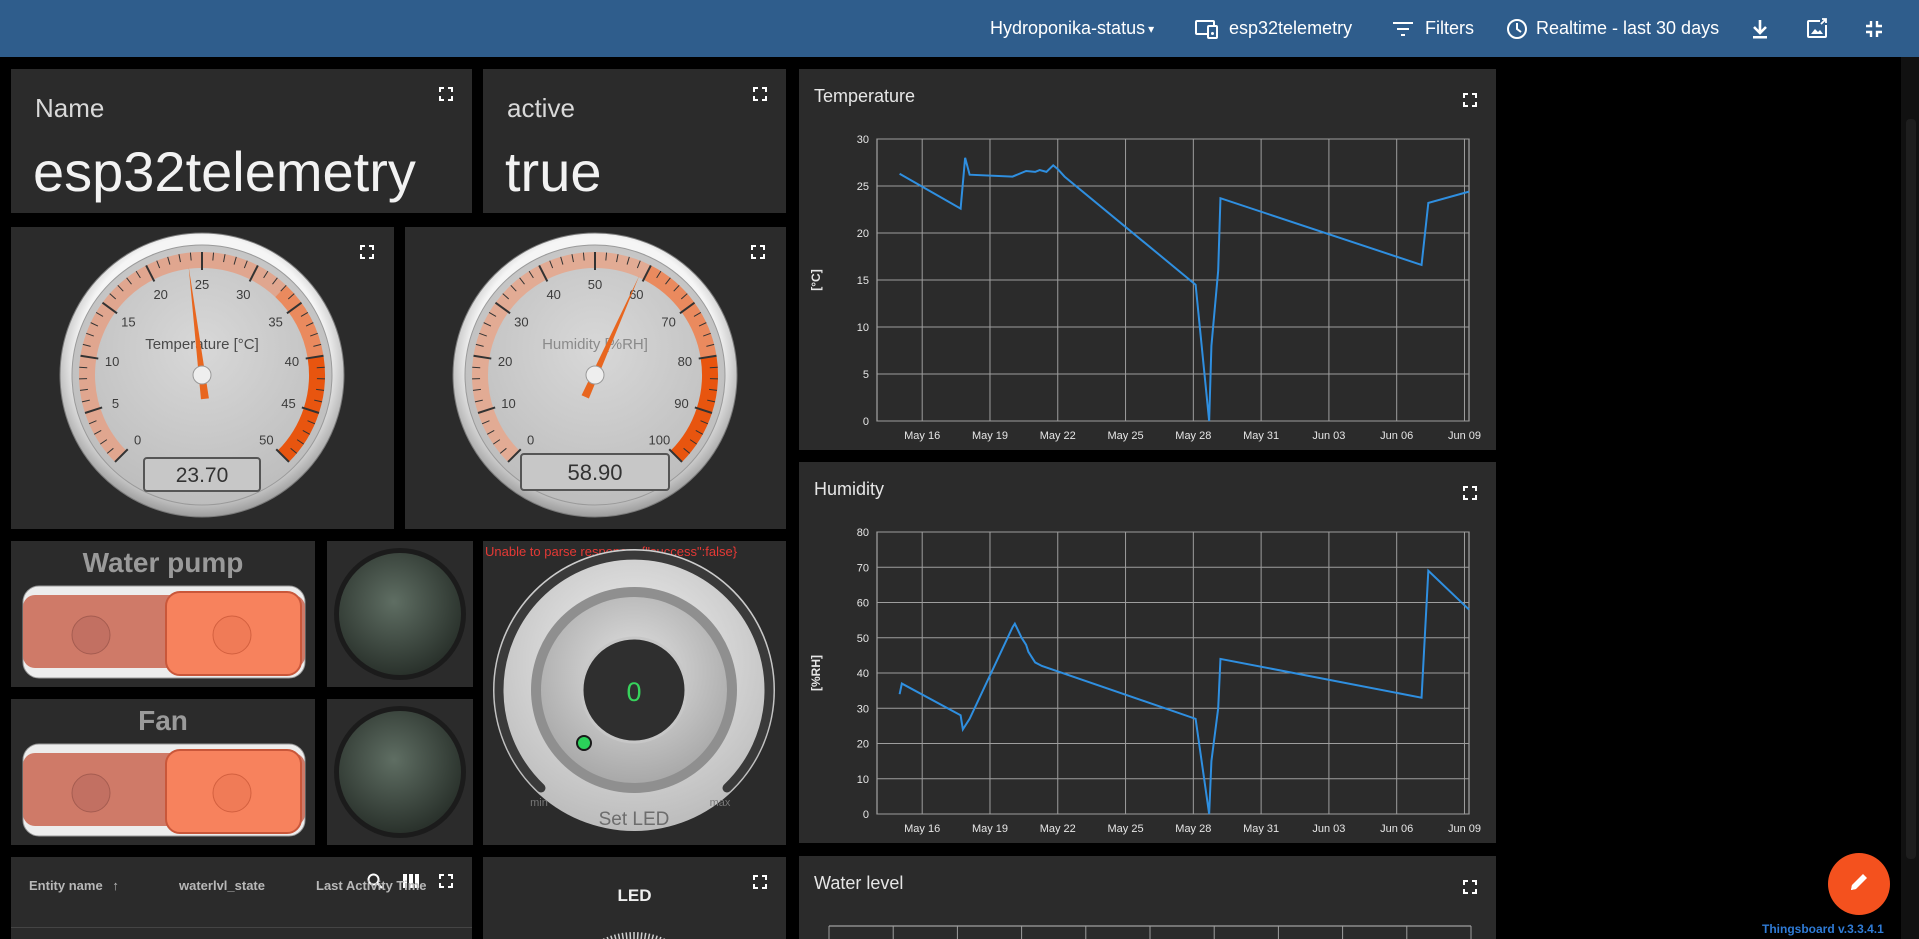 The width and height of the screenshot is (1919, 939). What do you see at coordinates (115, 403) in the screenshot?
I see `gauge-tick-label: 5` at bounding box center [115, 403].